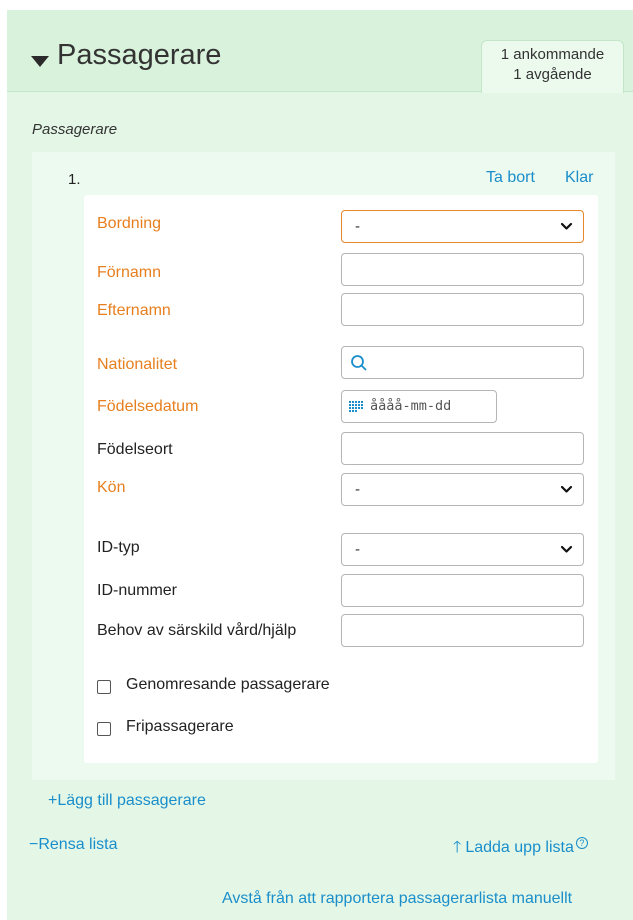 The height and width of the screenshot is (920, 633). I want to click on departing-count: 1 avgående, so click(552, 74).